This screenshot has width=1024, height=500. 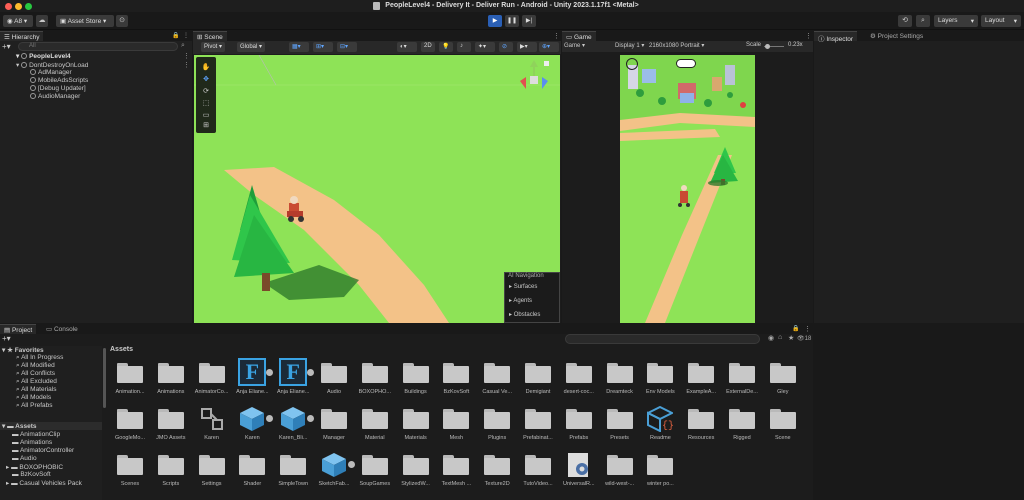 What do you see at coordinates (347, 47) in the screenshot?
I see `grid-visibility-icon: ⊟▾` at bounding box center [347, 47].